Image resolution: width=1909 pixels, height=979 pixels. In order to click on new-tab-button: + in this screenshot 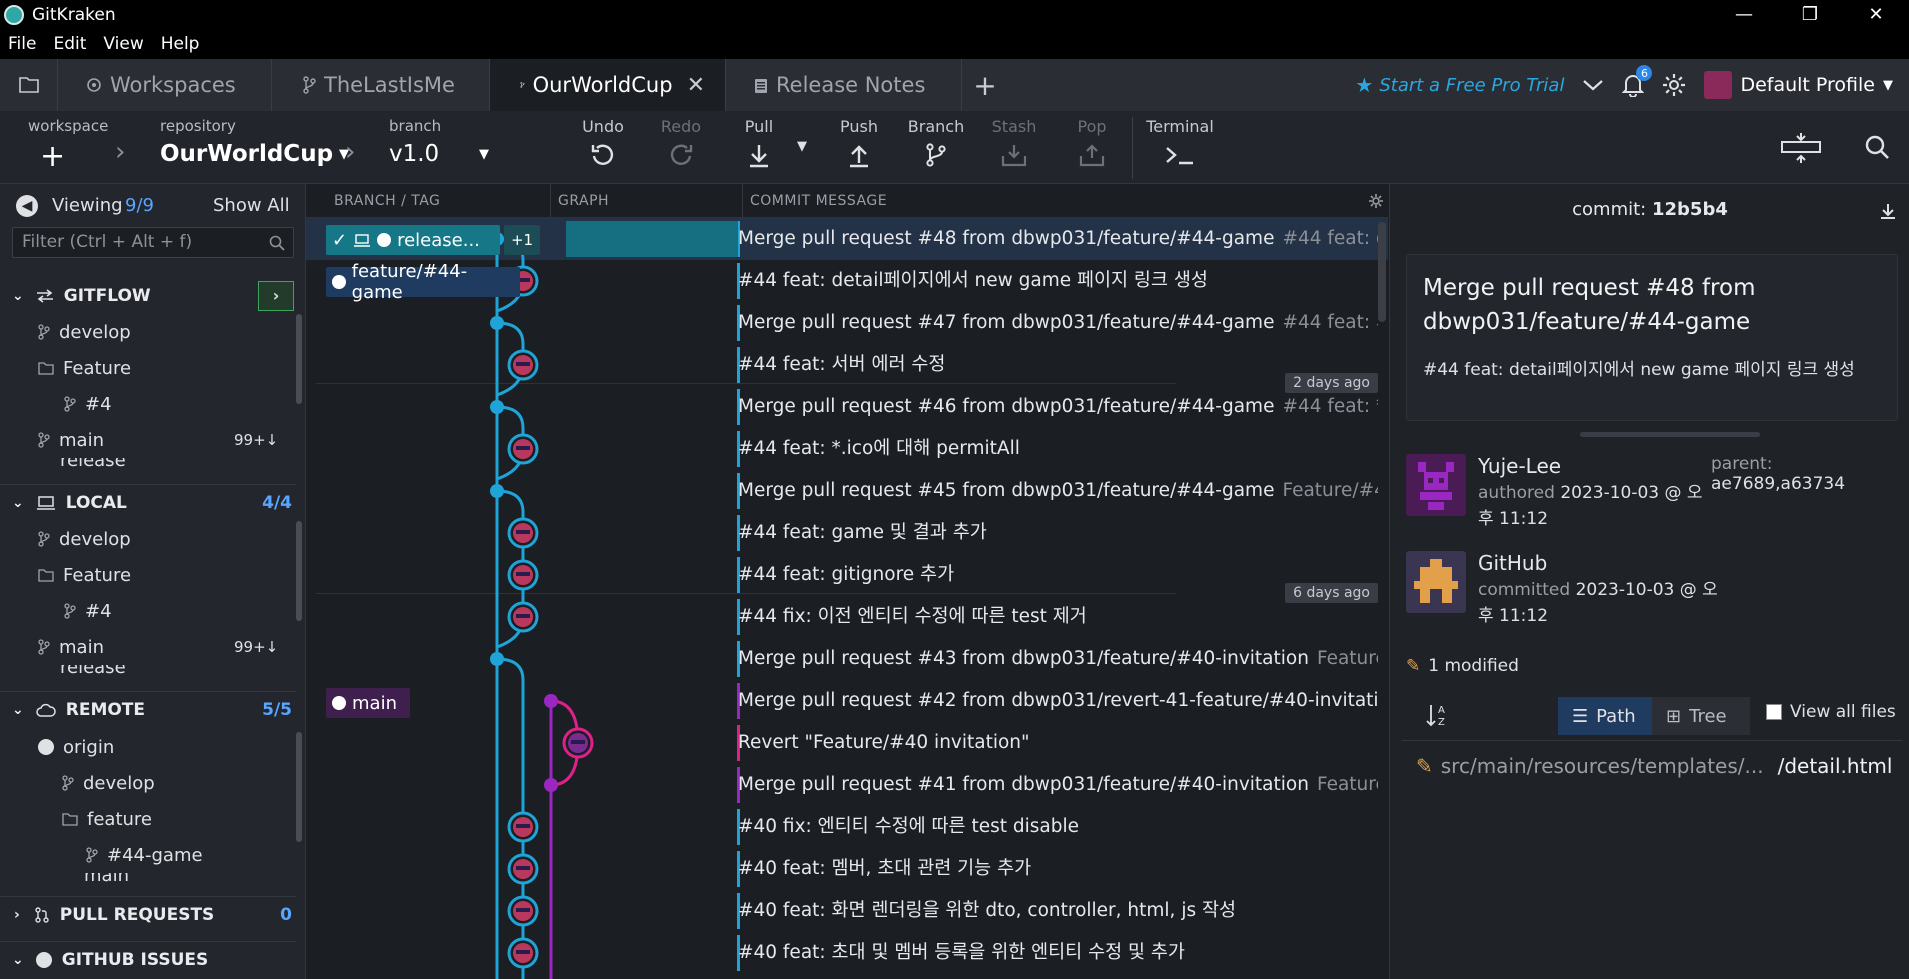, I will do `click(985, 85)`.